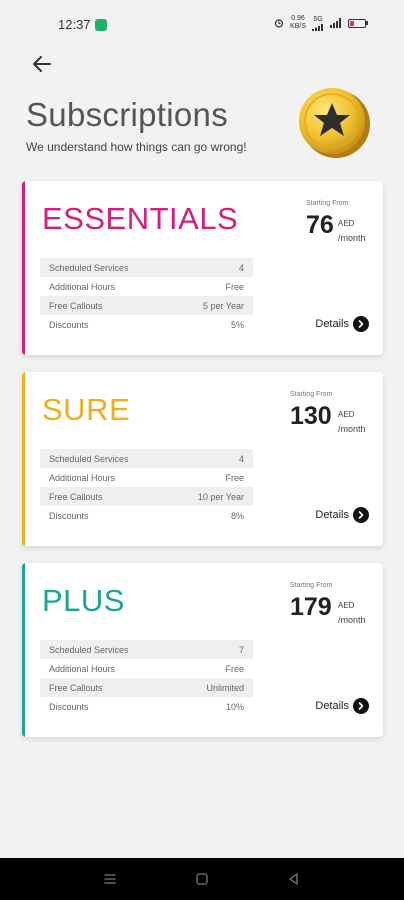 This screenshot has width=404, height=900. What do you see at coordinates (202, 24) in the screenshot?
I see `status-bar: 12:37 0.96 KB/S 5G` at bounding box center [202, 24].